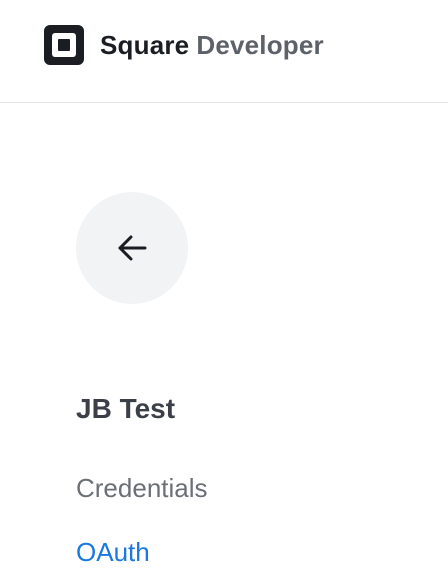 Image resolution: width=448 pixels, height=583 pixels. Describe the element at coordinates (64, 45) in the screenshot. I see `square-logo-icon` at that location.